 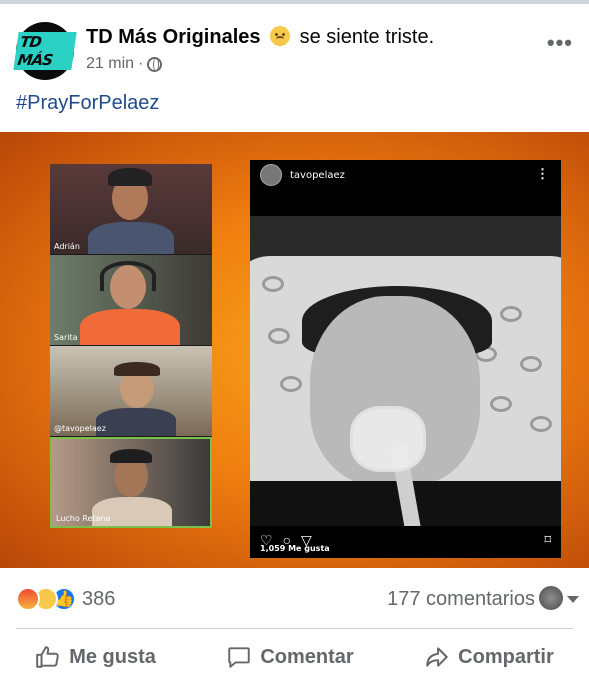 What do you see at coordinates (317, 175) in the screenshot?
I see `instagram-username: tavopelaez` at bounding box center [317, 175].